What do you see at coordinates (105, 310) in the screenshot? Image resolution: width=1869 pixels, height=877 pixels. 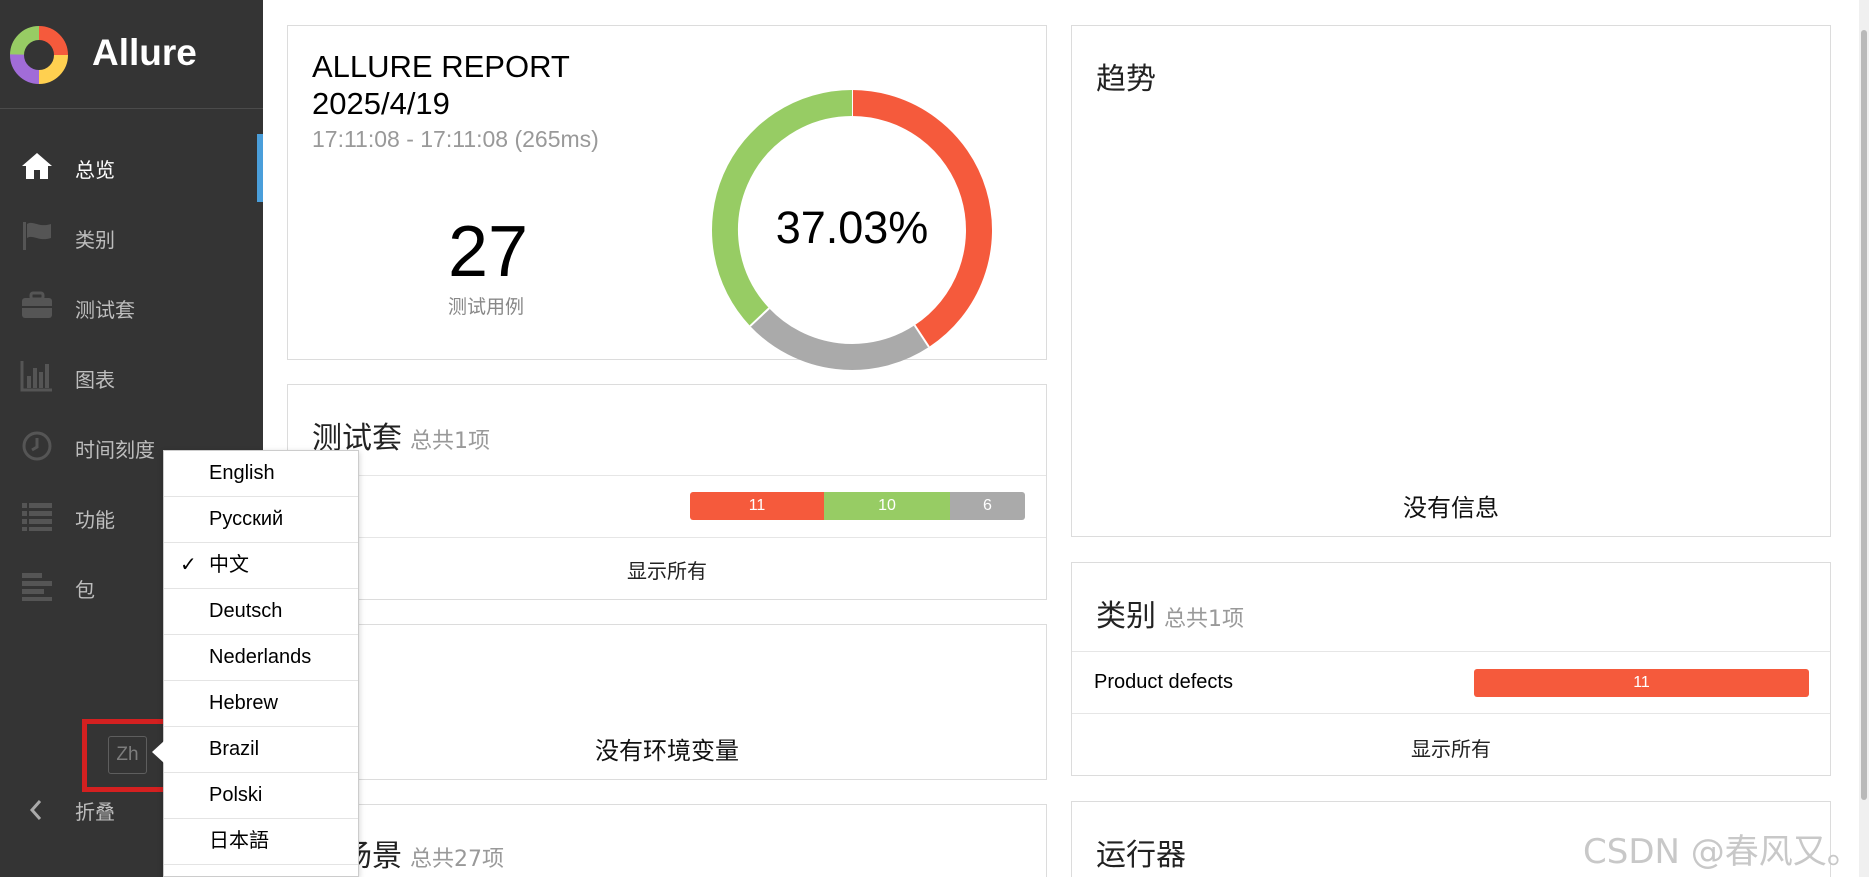 I see `sidebar-item-label: 测试套` at bounding box center [105, 310].